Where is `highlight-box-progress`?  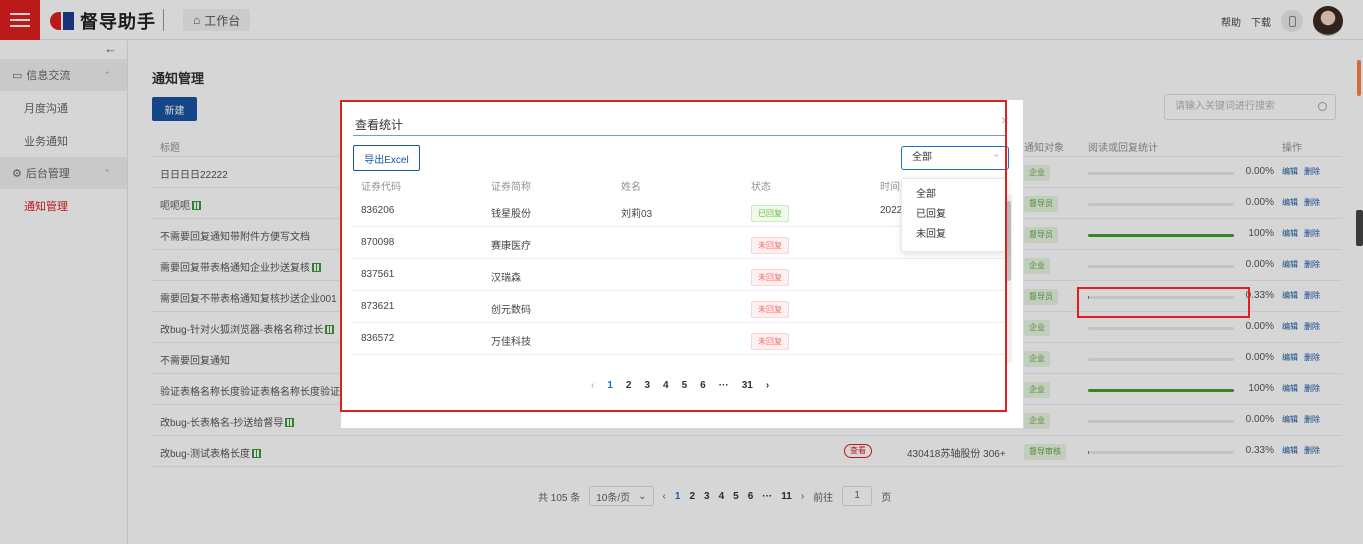 highlight-box-progress is located at coordinates (1163, 302).